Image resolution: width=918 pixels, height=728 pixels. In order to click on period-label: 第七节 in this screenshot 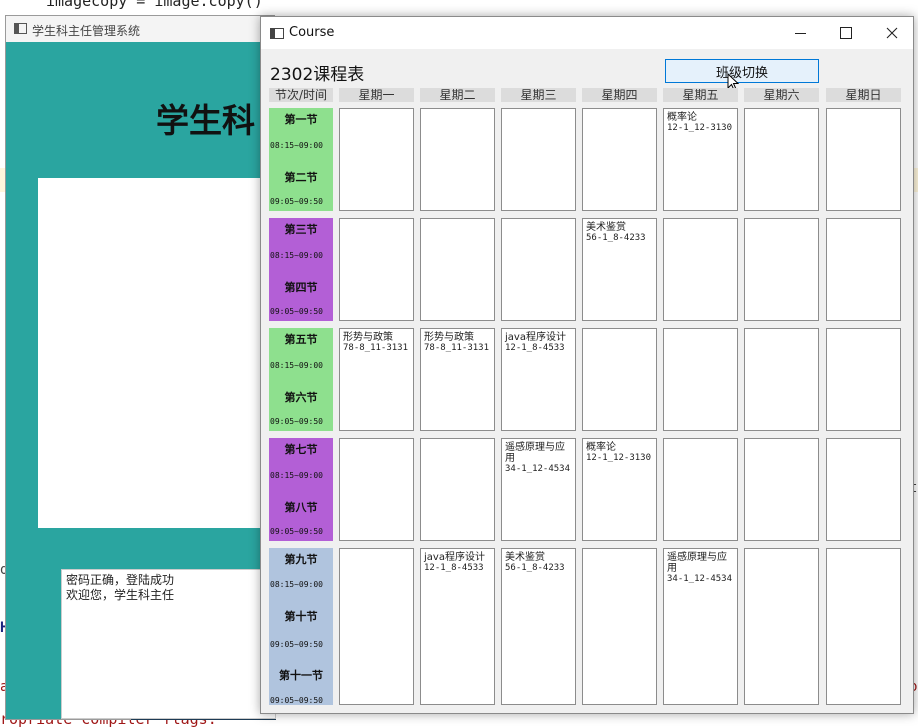, I will do `click(301, 449)`.